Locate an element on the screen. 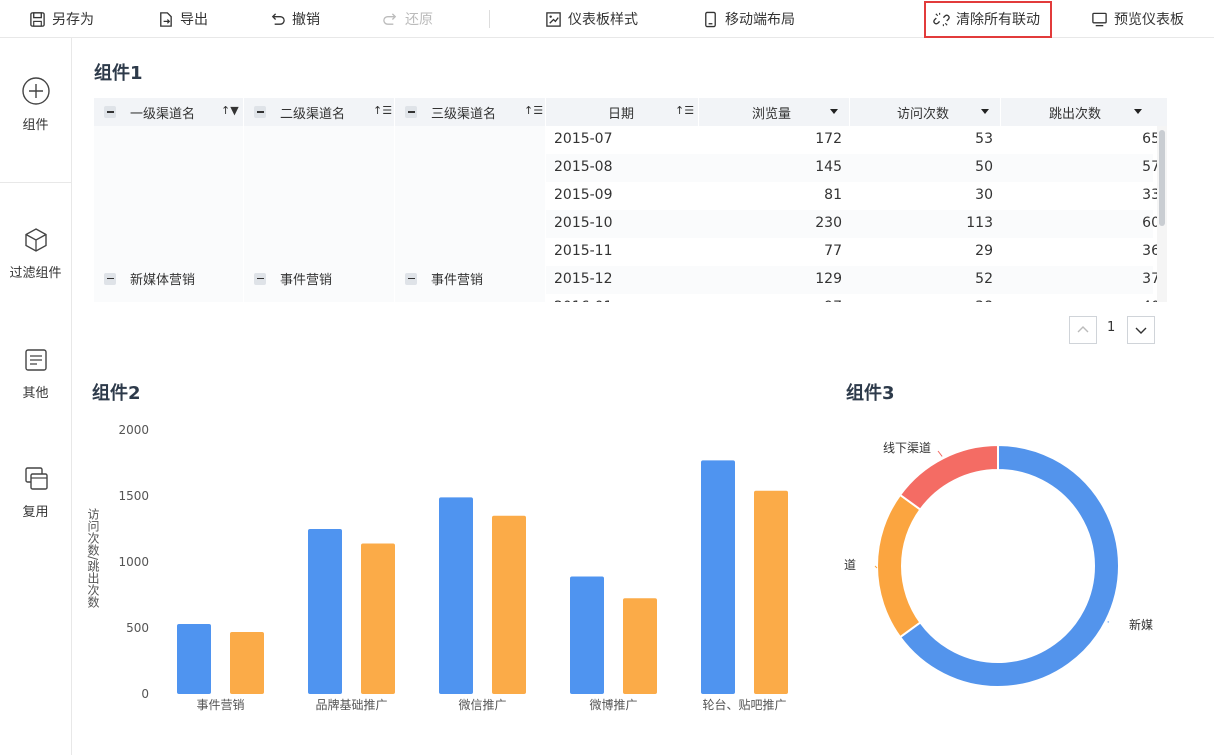 Image resolution: width=1214 pixels, height=755 pixels. slice-label: 道 is located at coordinates (850, 565).